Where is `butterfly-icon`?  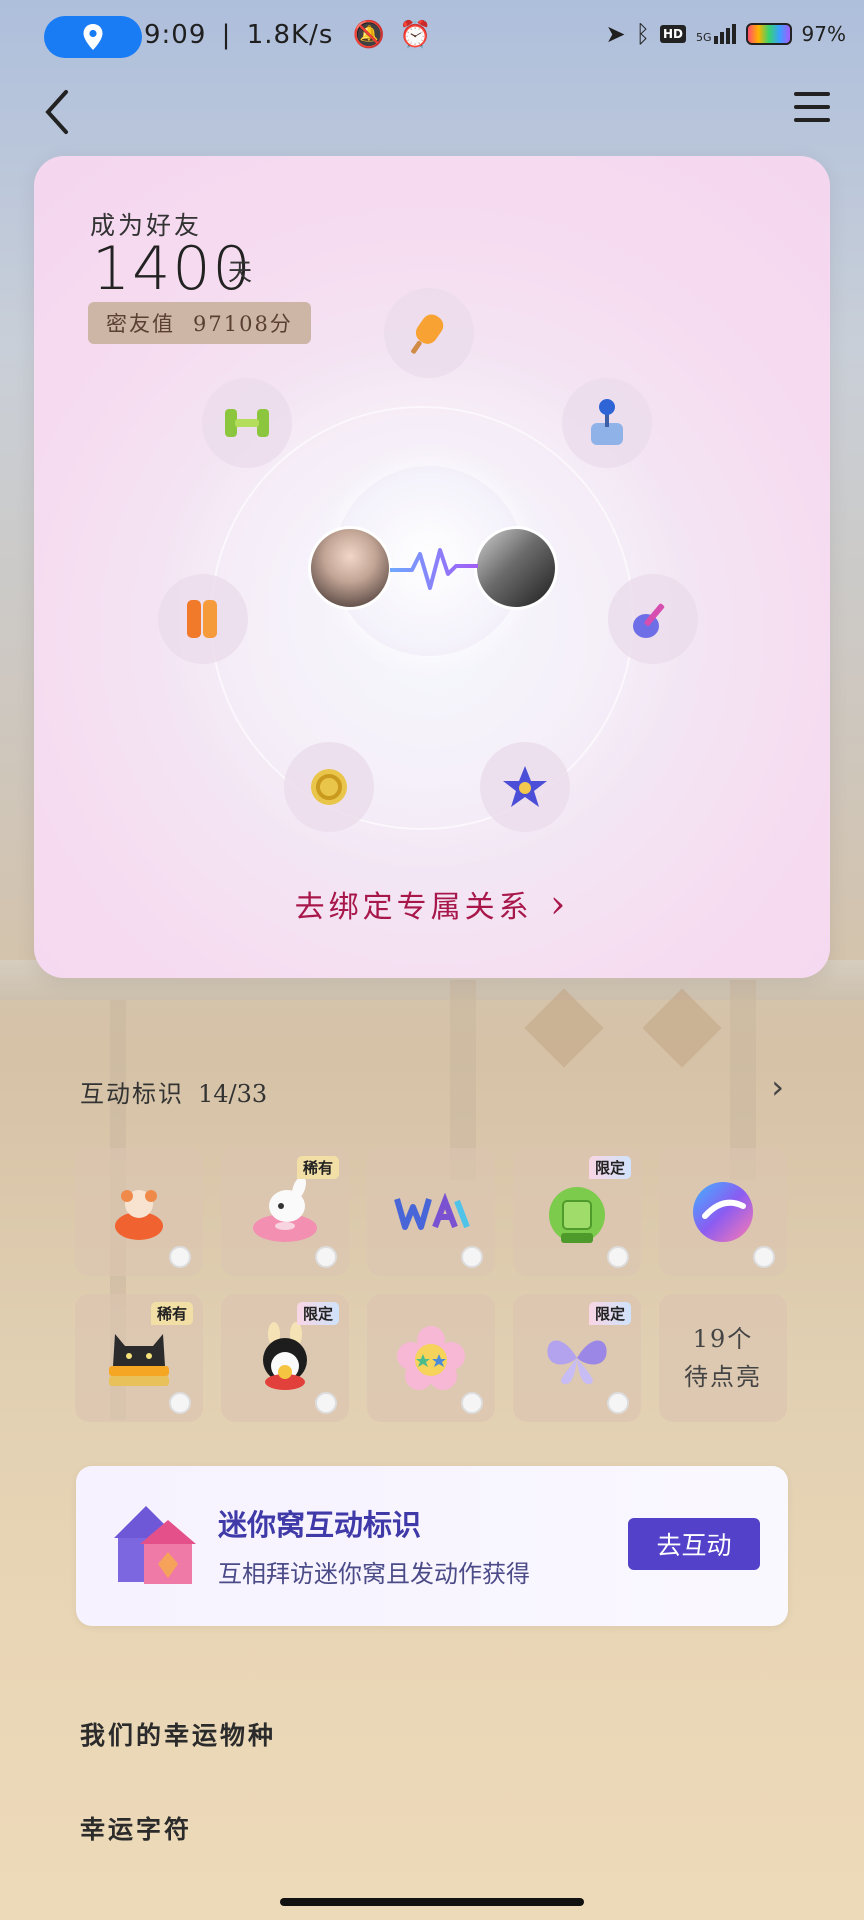
butterfly-icon is located at coordinates (577, 1362).